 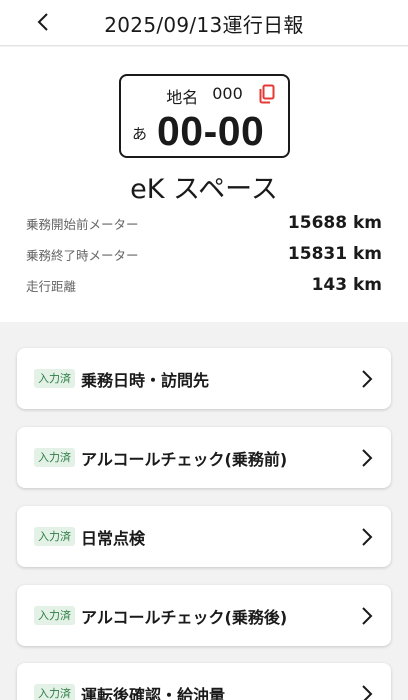 What do you see at coordinates (51, 286) in the screenshot?
I see `distance-label: 走行距離` at bounding box center [51, 286].